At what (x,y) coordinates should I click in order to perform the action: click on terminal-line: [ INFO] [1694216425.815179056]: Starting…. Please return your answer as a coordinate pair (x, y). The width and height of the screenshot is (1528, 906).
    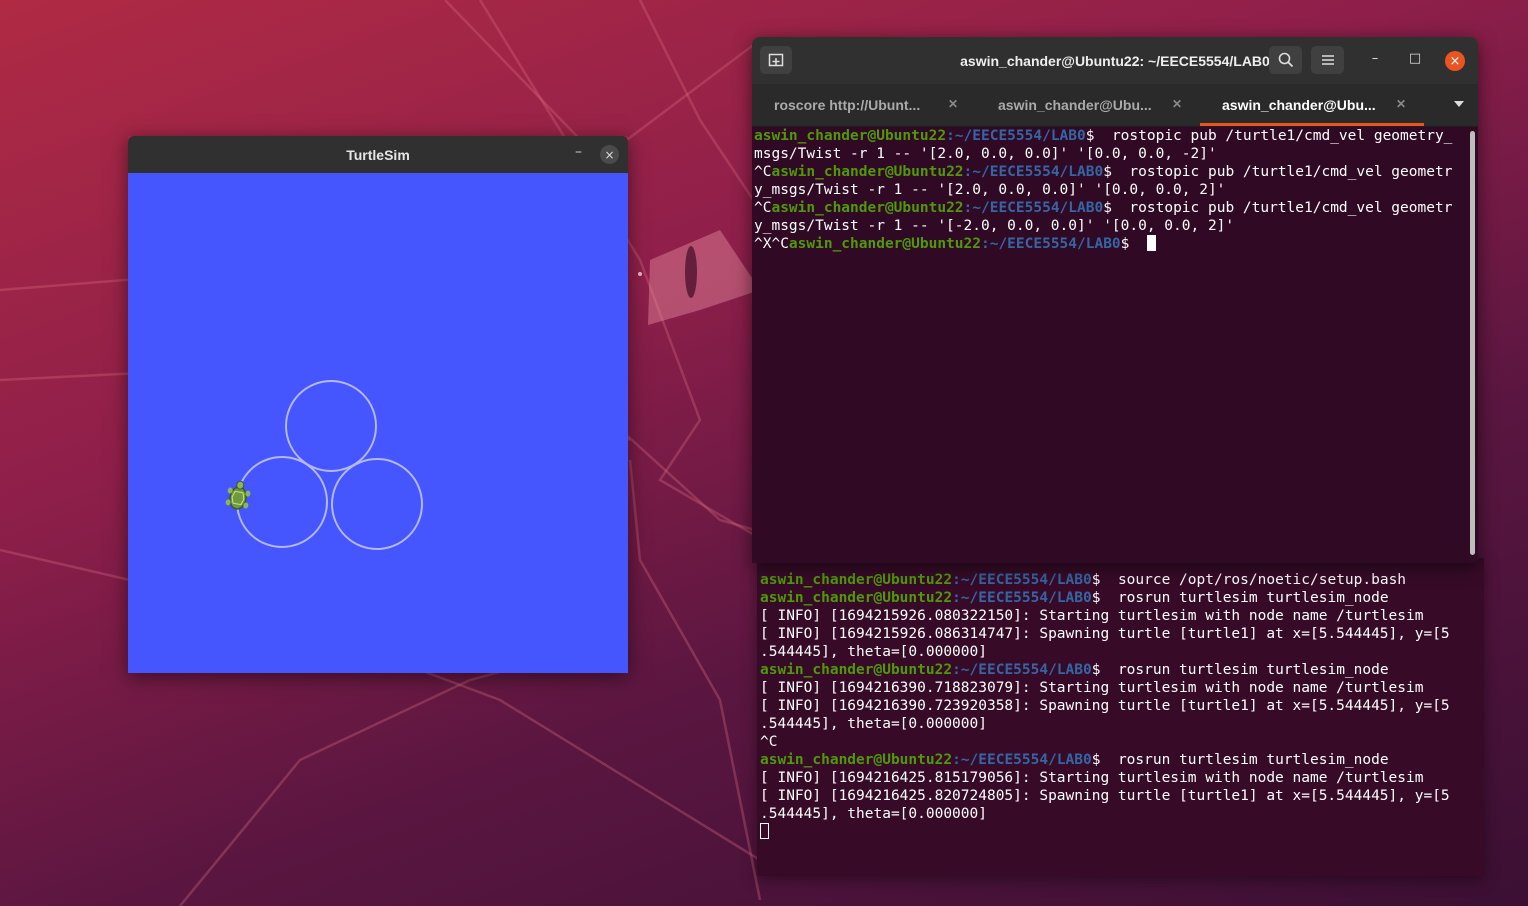
    Looking at the image, I should click on (1122, 778).